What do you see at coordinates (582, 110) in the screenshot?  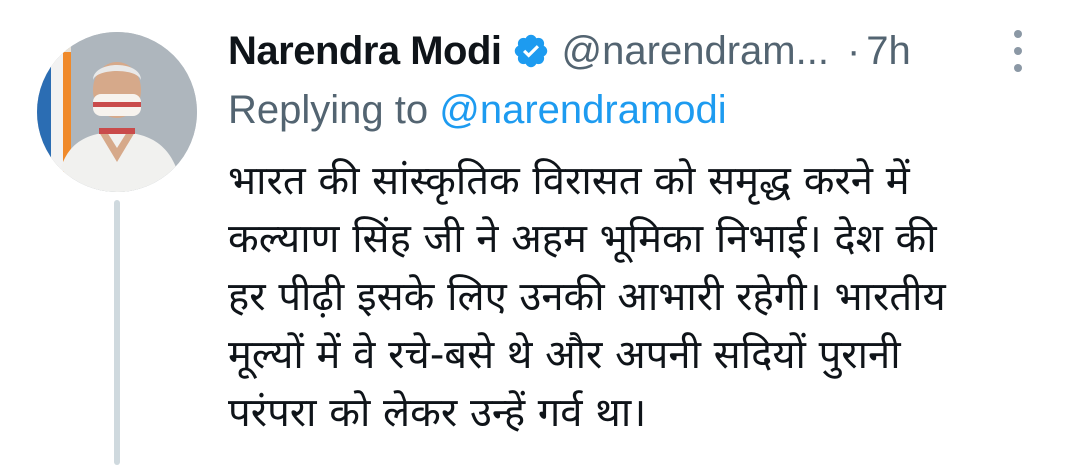 I see `replying-handle-link: @narendramodi` at bounding box center [582, 110].